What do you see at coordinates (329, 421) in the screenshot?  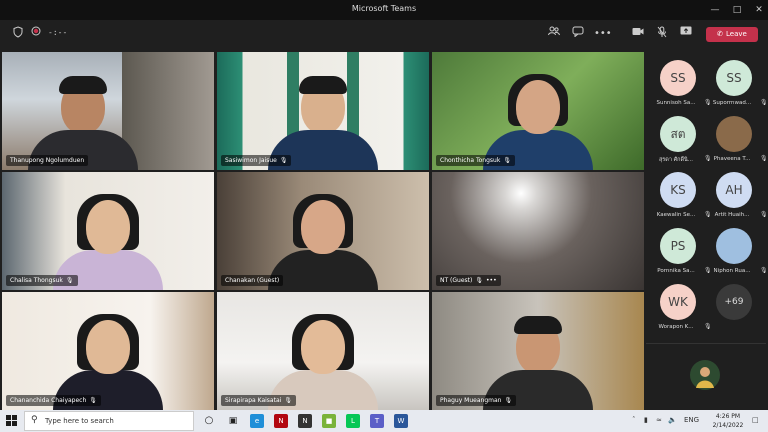 I see `app-icon: ■` at bounding box center [329, 421].